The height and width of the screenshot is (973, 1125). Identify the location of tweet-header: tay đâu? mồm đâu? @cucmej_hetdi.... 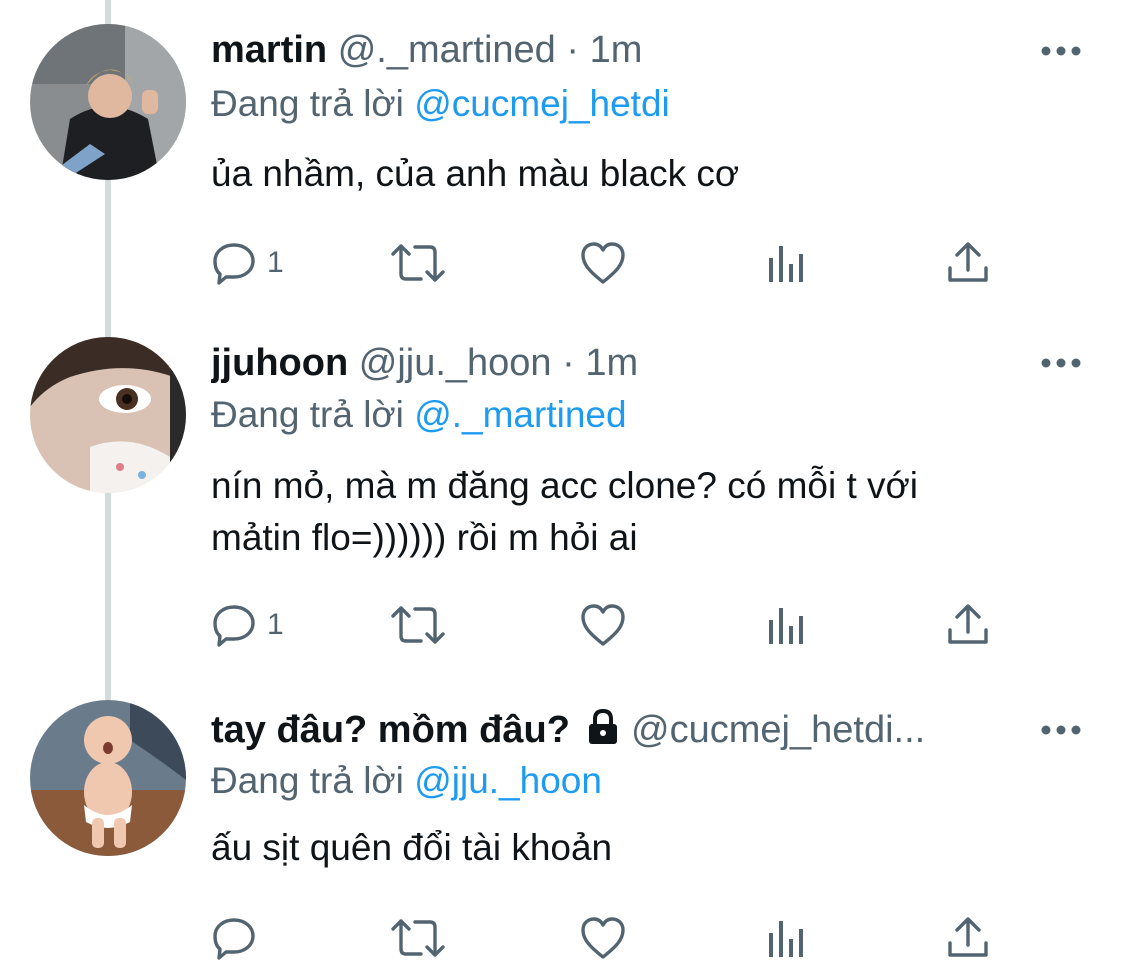
(623, 730).